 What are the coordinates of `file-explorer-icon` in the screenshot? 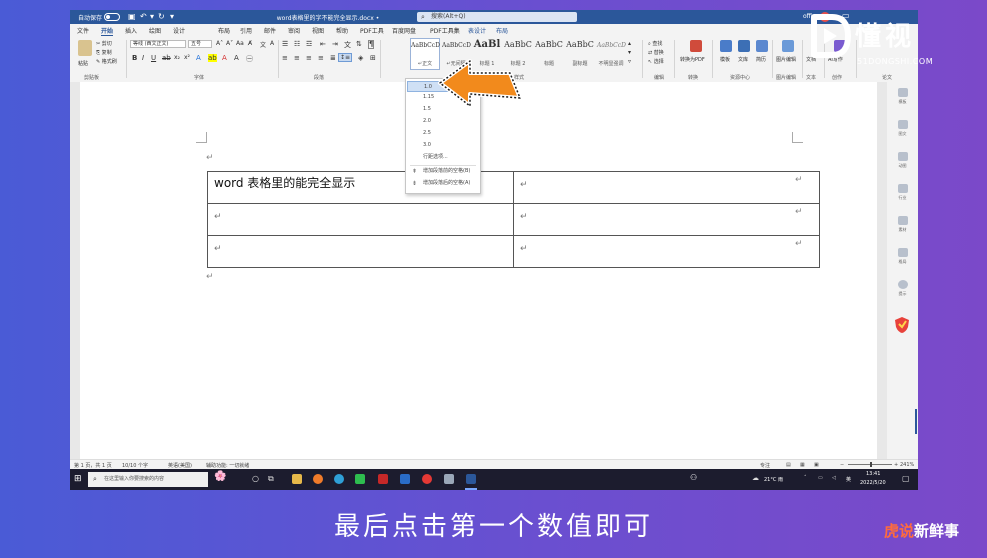 It's located at (297, 479).